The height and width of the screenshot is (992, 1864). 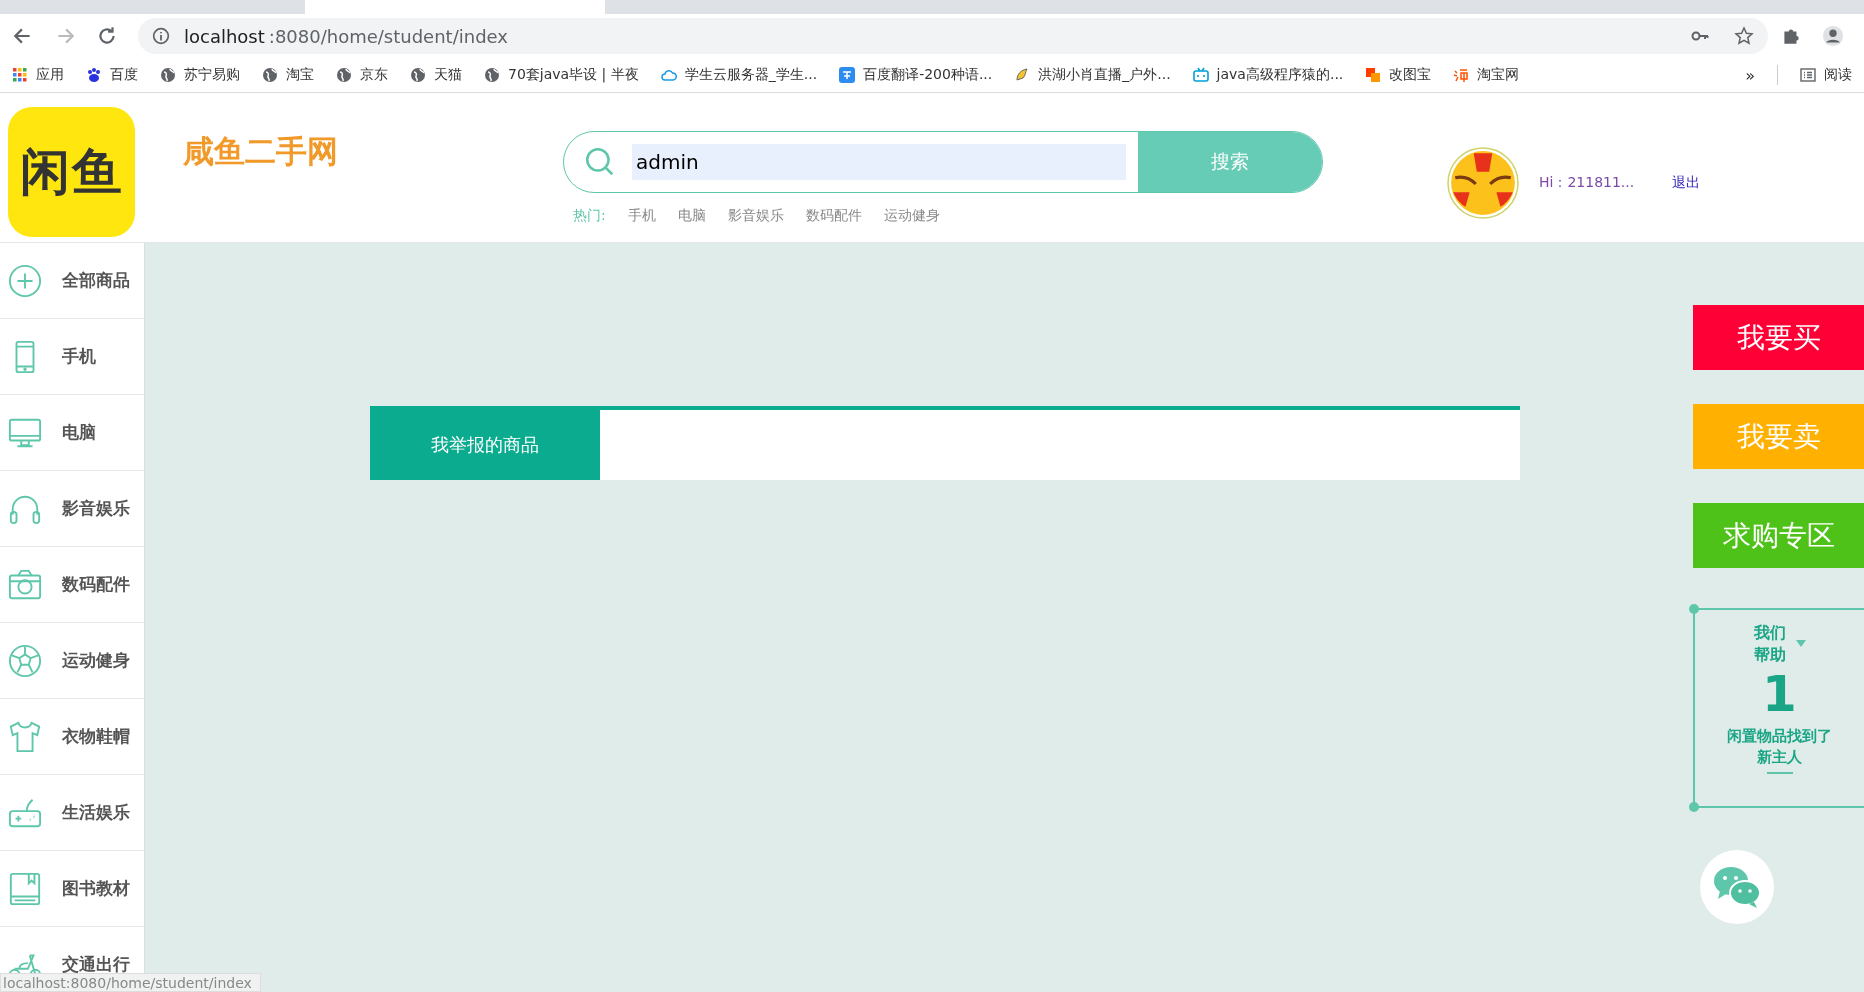 I want to click on reading-list-icon, so click(x=1808, y=75).